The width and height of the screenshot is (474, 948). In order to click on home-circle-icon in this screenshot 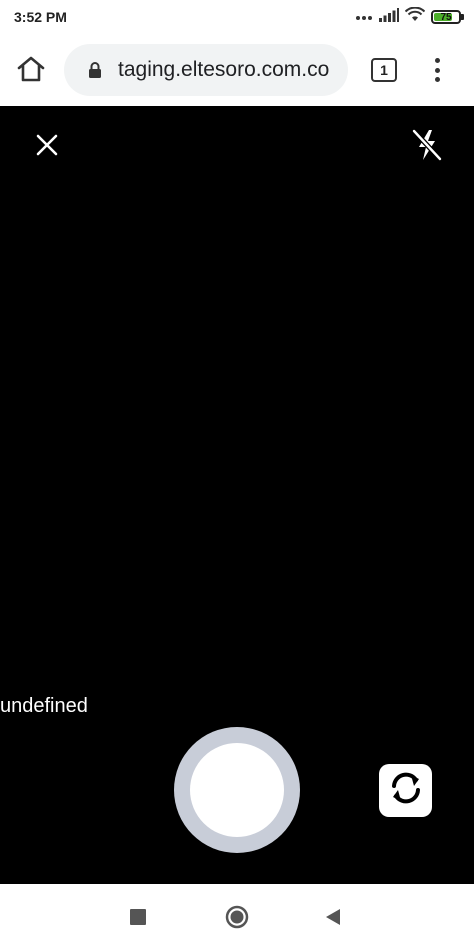, I will do `click(237, 917)`.